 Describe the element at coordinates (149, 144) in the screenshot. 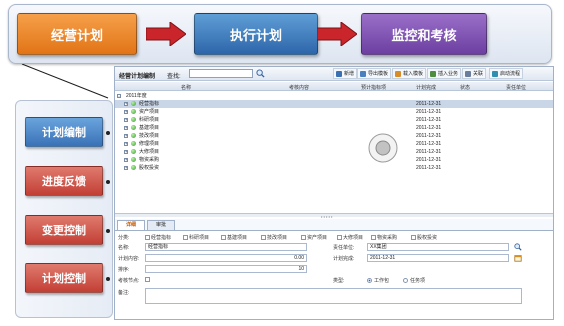

I see `tree-row-label: 修理项目` at that location.